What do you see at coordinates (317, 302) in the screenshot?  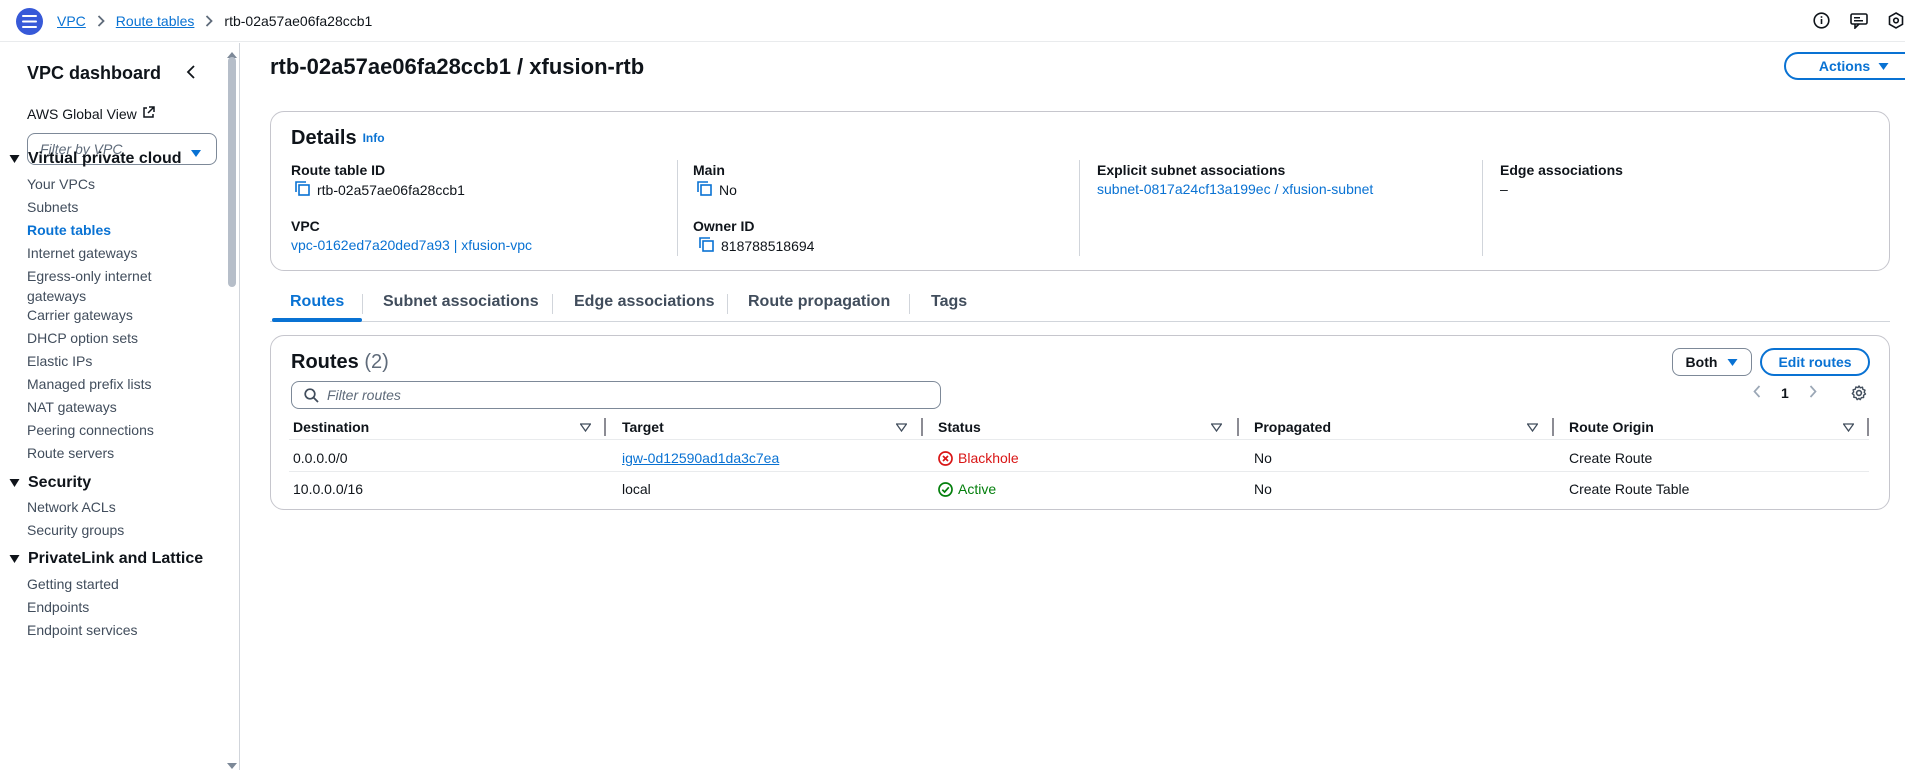 I see `tab-routes: Routes` at bounding box center [317, 302].